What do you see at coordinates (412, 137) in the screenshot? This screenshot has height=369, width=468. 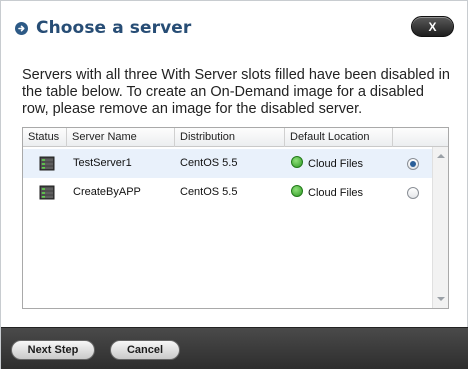 I see `column-header-select` at bounding box center [412, 137].